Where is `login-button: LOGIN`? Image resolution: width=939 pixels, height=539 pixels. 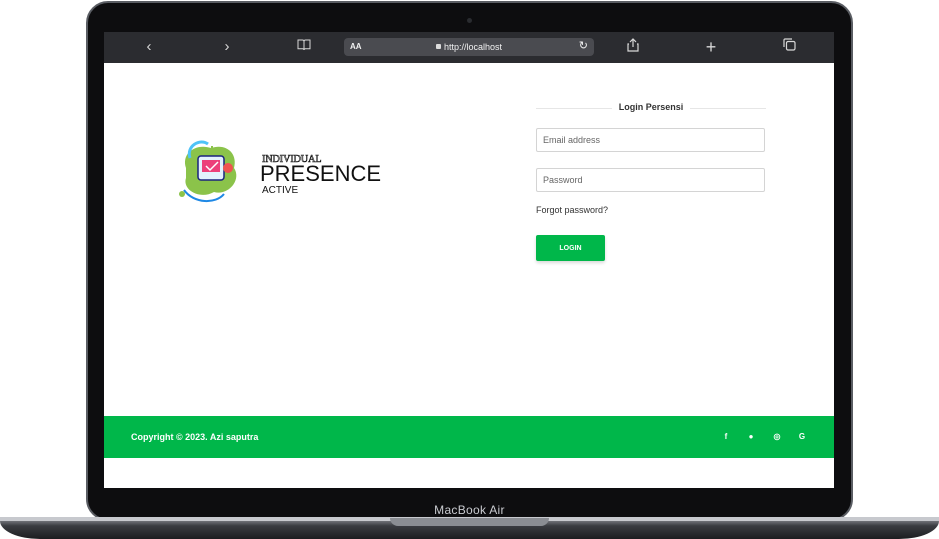 login-button: LOGIN is located at coordinates (570, 248).